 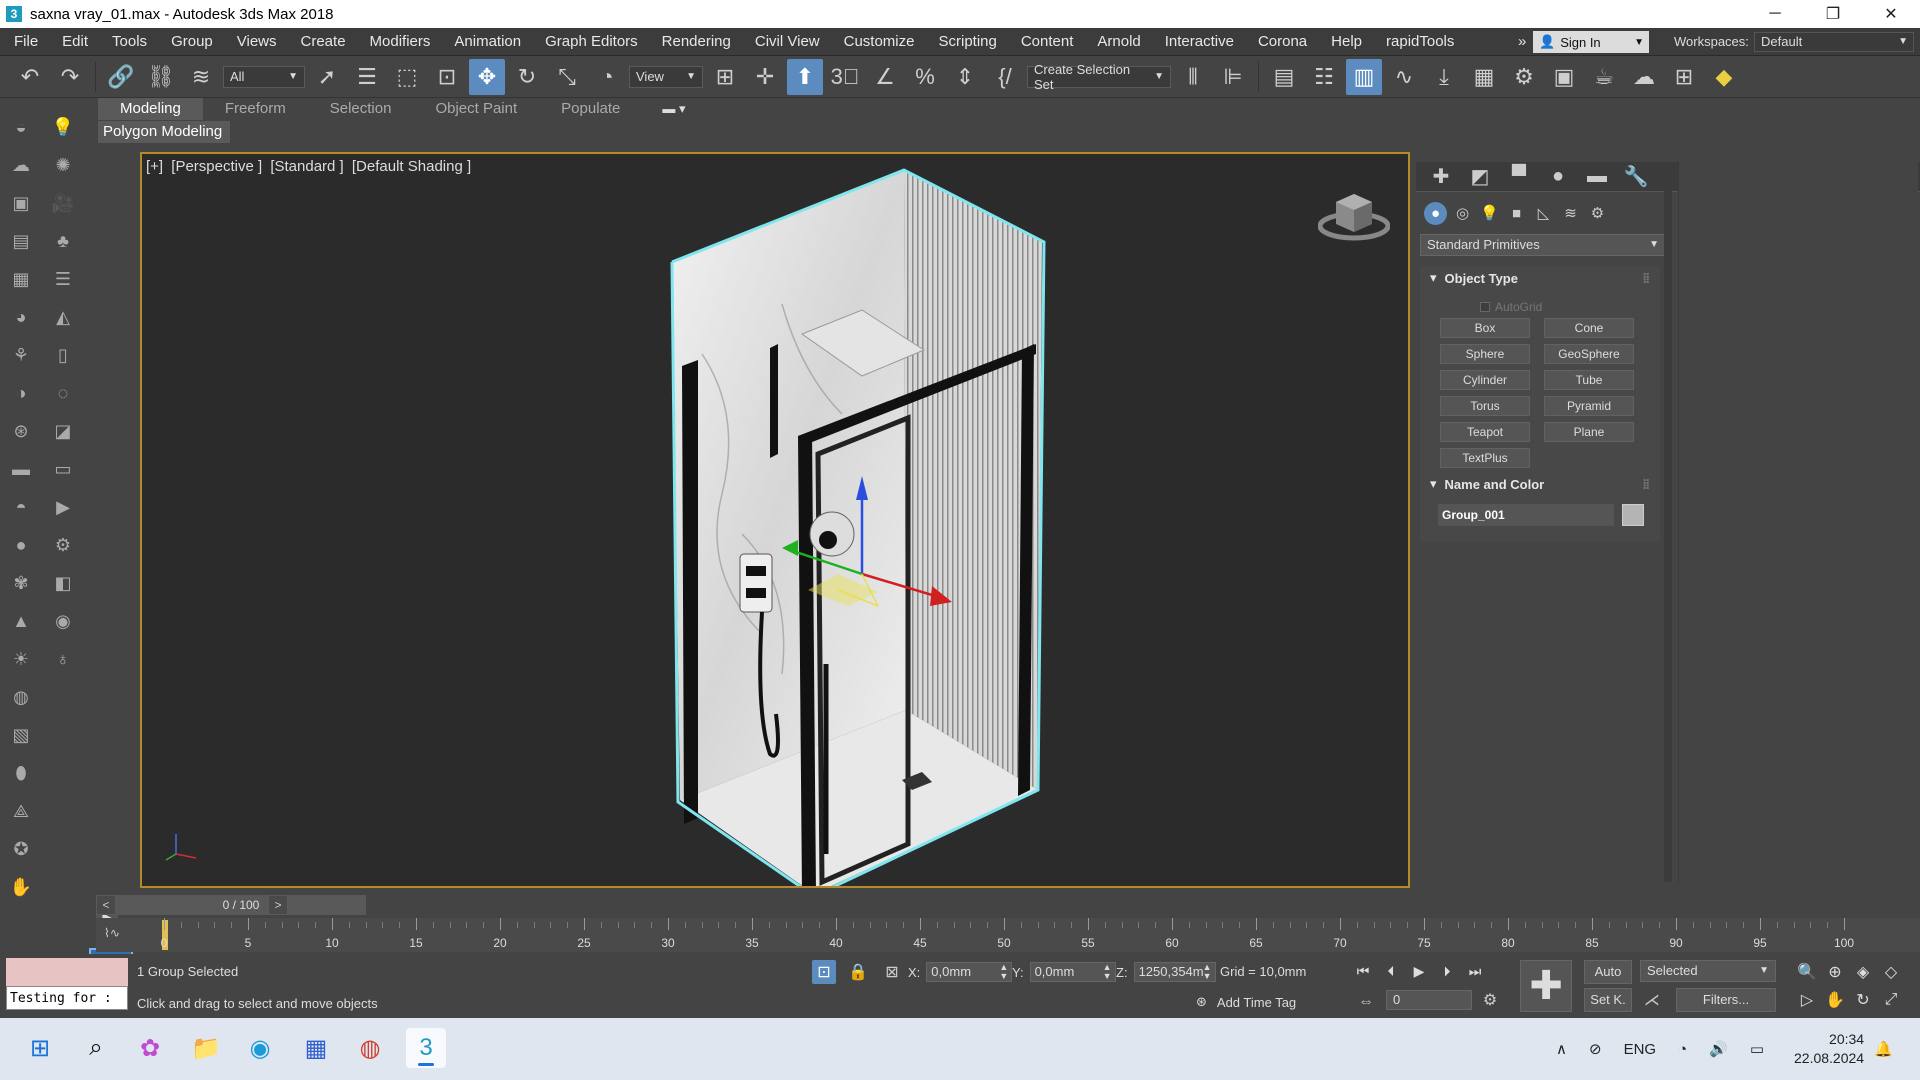 I want to click on play-icon: ▶, so click(x=1419, y=971).